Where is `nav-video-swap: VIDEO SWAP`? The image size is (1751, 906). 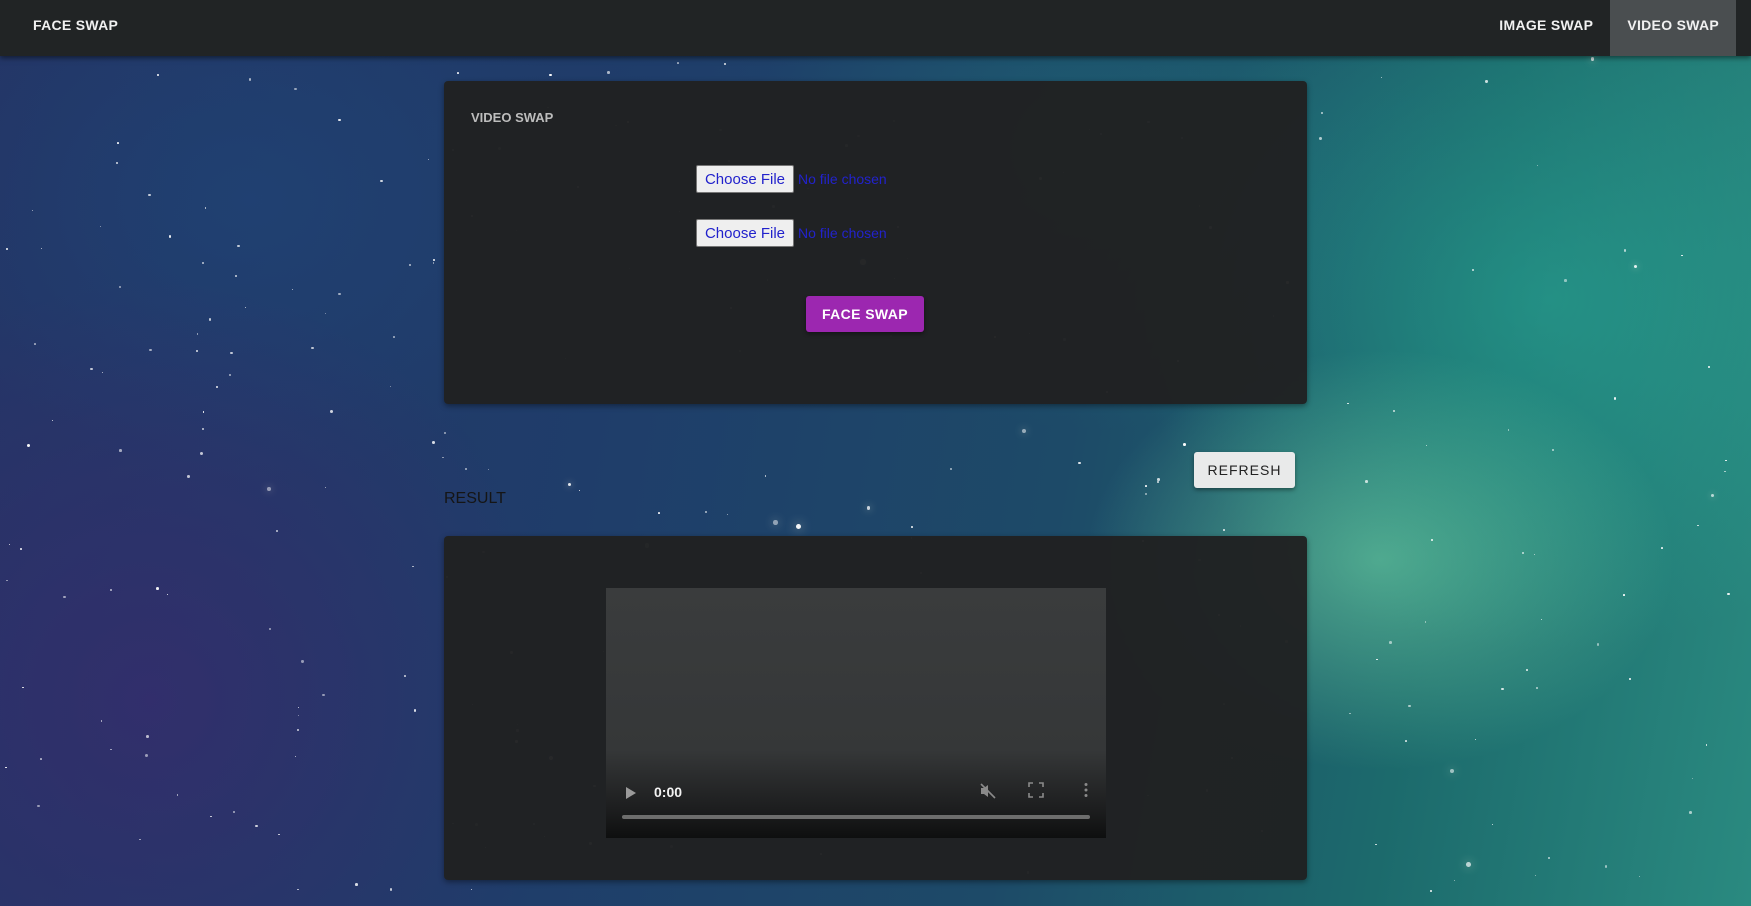 nav-video-swap: VIDEO SWAP is located at coordinates (1673, 28).